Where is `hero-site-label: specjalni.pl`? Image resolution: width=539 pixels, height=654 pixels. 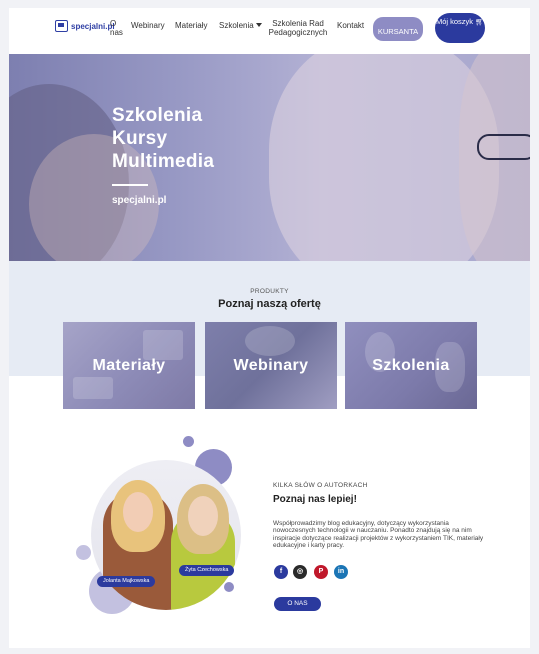
hero-site-label: specjalni.pl is located at coordinates (139, 200).